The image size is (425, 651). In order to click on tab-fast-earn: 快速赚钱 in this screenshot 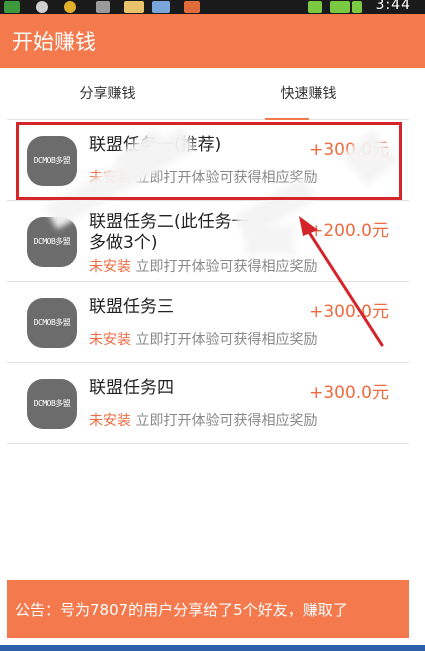, I will do `click(308, 94)`.